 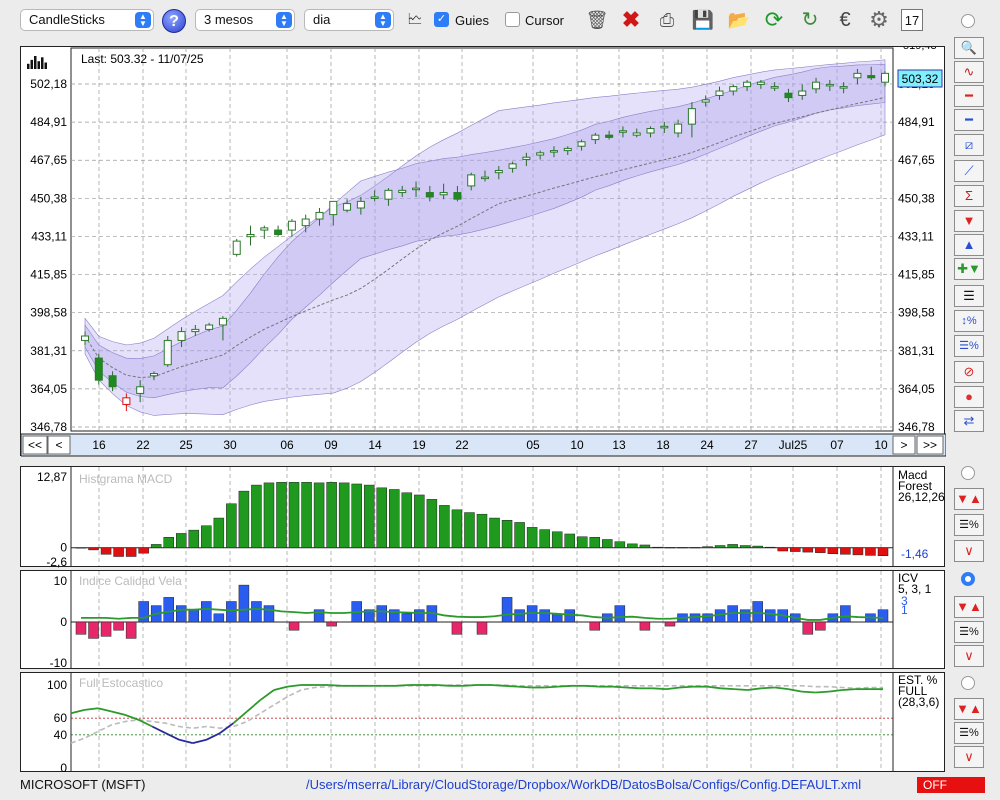 What do you see at coordinates (349, 20) in the screenshot?
I see `interval-select: dia ▲ ▼` at bounding box center [349, 20].